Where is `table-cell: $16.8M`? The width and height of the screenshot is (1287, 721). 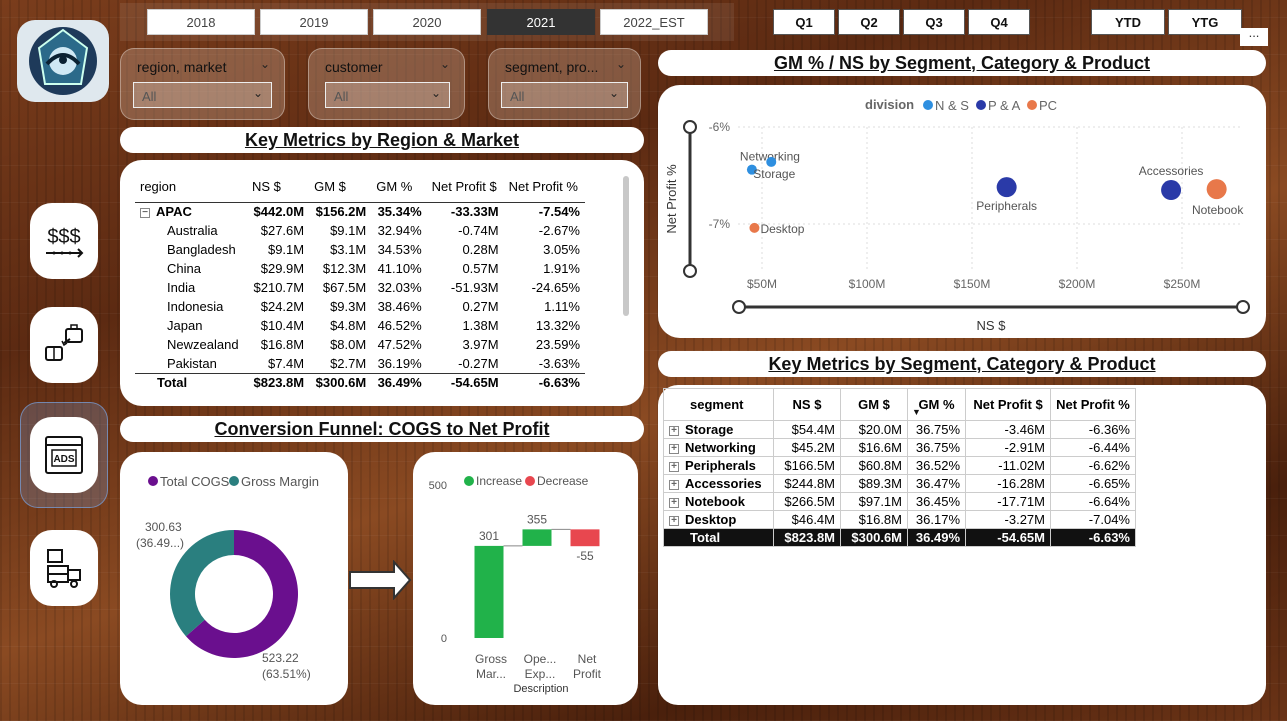 table-cell: $16.8M is located at coordinates (282, 344).